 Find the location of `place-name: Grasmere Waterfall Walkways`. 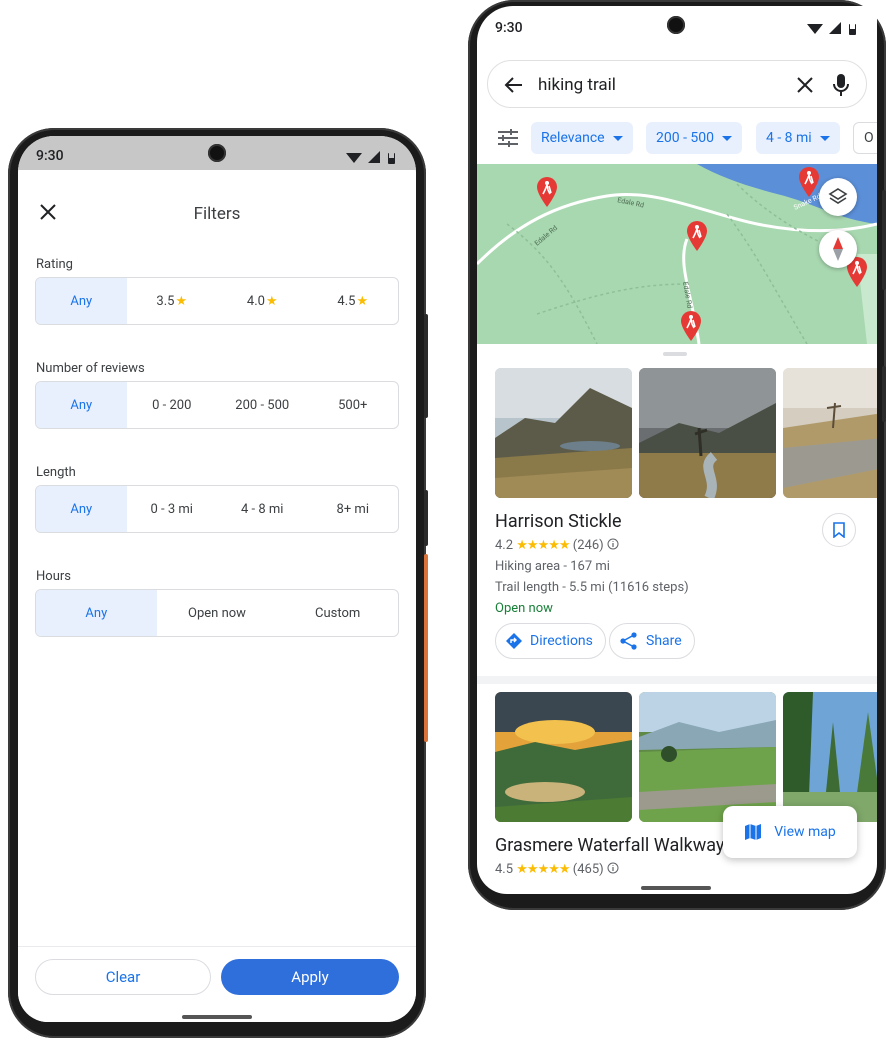

place-name: Grasmere Waterfall Walkways is located at coordinates (614, 845).